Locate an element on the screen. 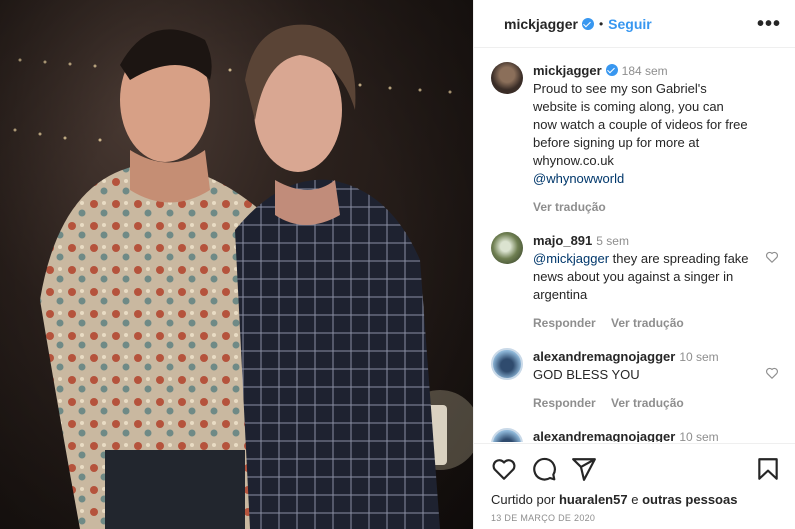 This screenshot has height=529, width=795. liked-by-suffix: e is located at coordinates (635, 499).